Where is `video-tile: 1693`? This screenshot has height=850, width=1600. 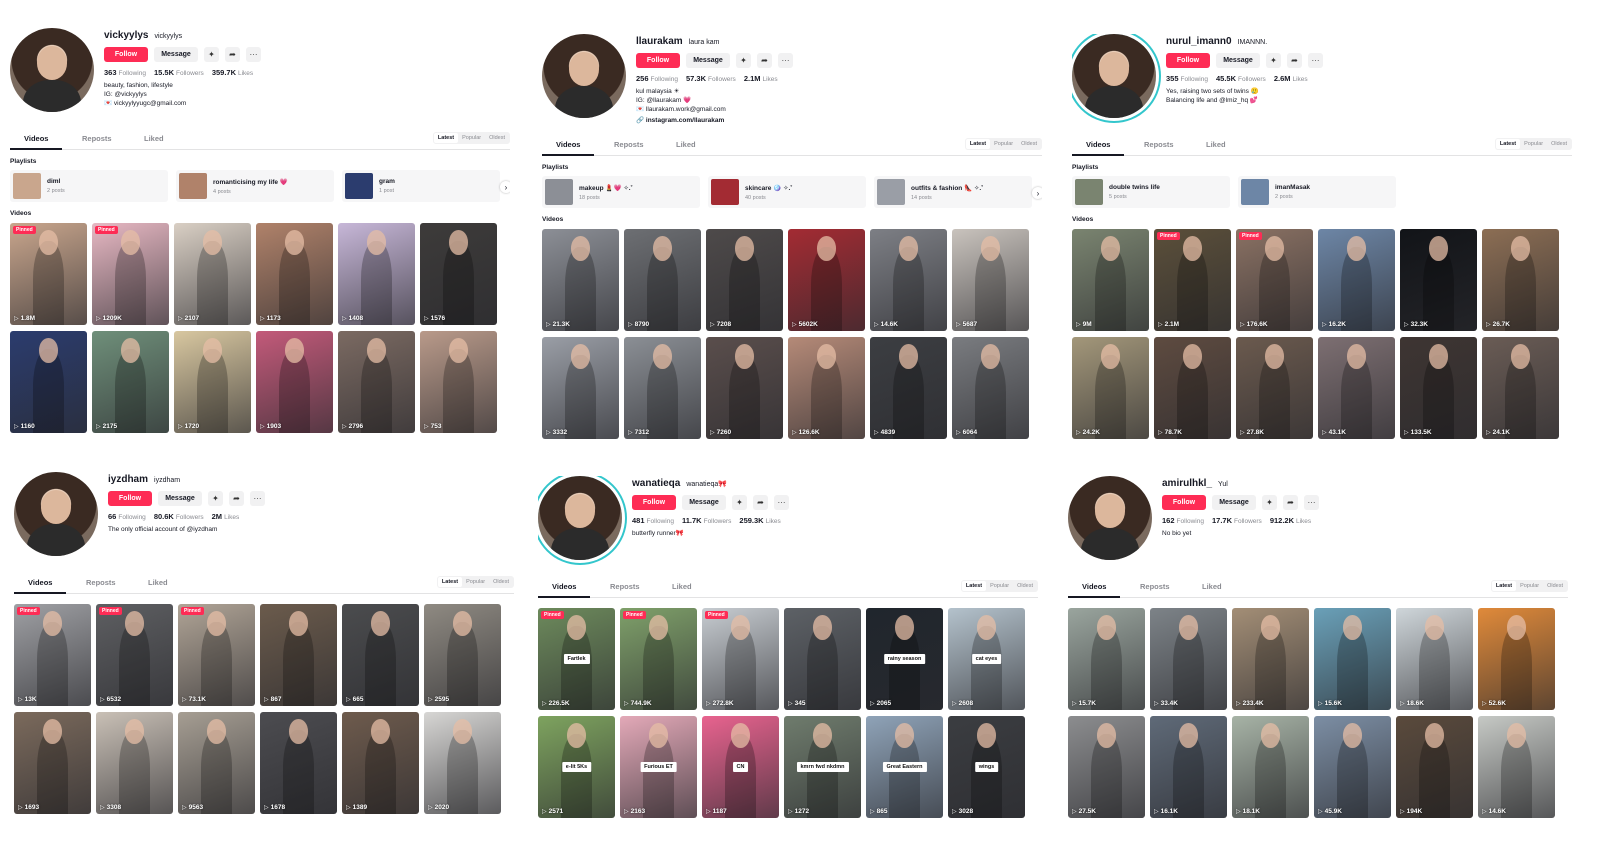
video-tile: 1693 is located at coordinates (52, 763).